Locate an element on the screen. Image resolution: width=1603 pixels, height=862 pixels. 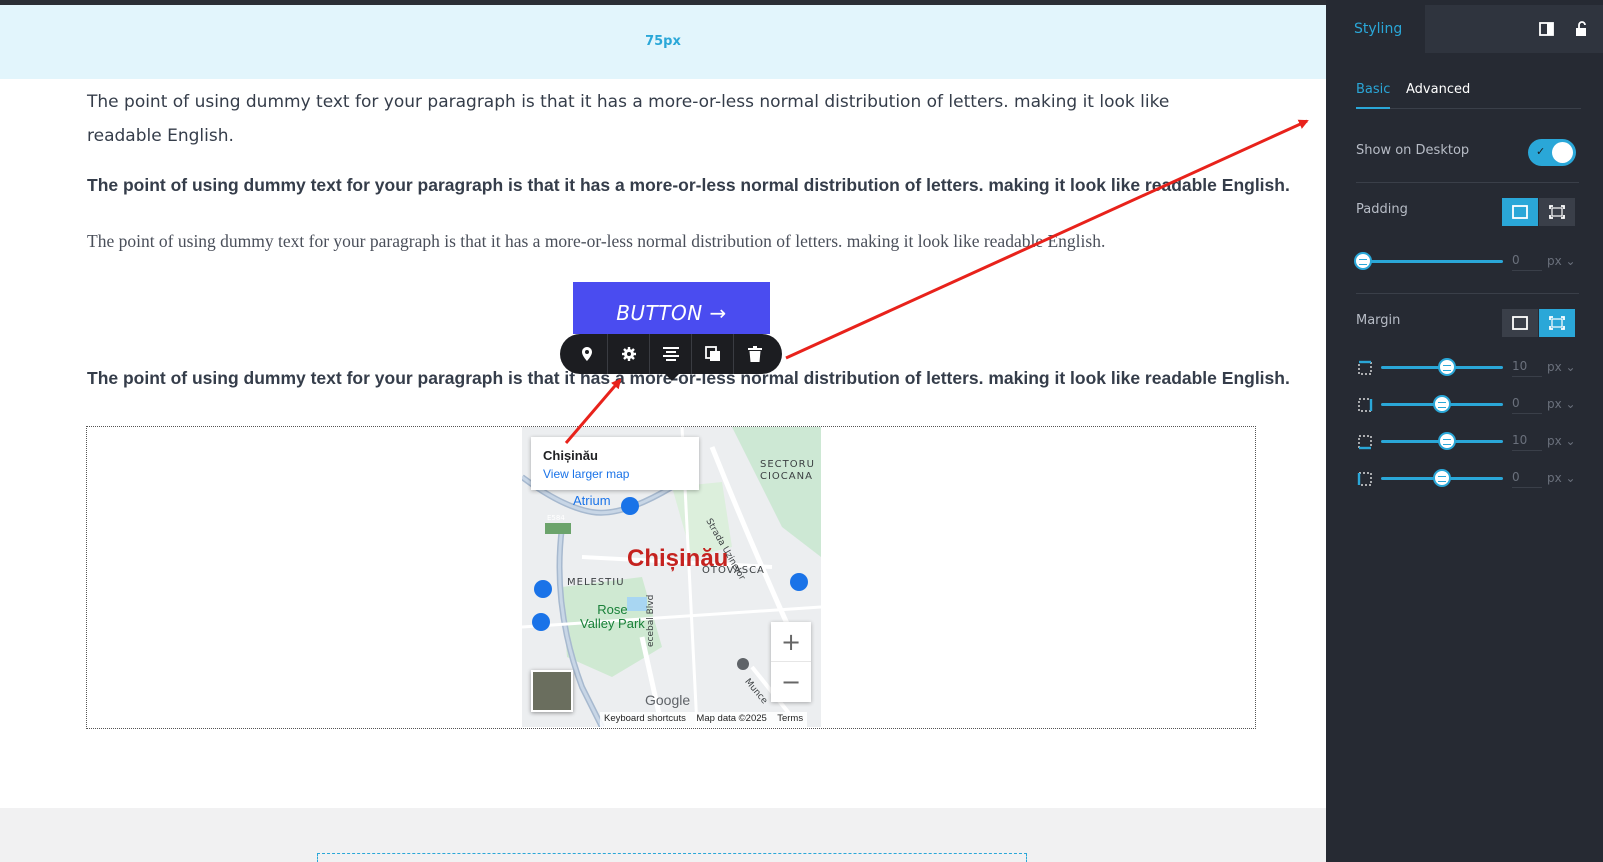
unlock-icon is located at coordinates (1581, 29).